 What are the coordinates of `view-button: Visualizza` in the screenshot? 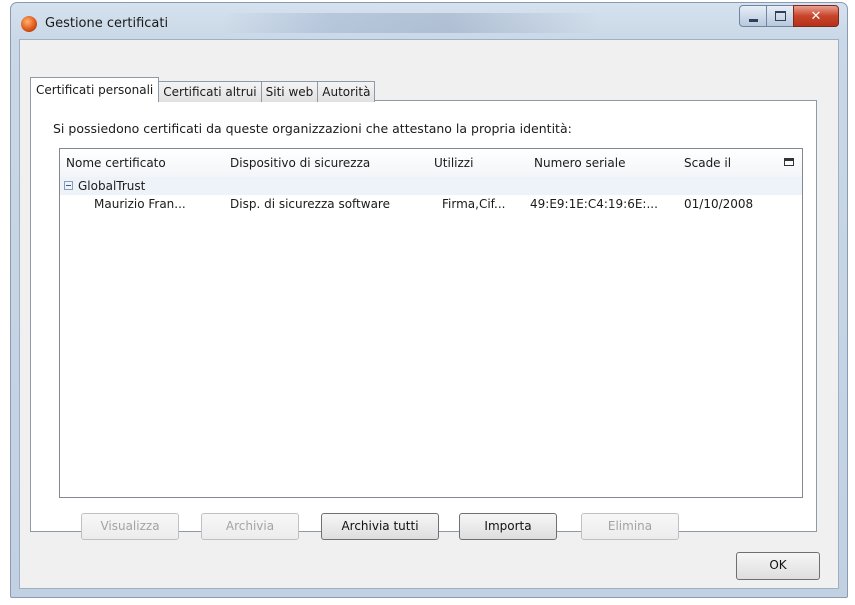 It's located at (130, 526).